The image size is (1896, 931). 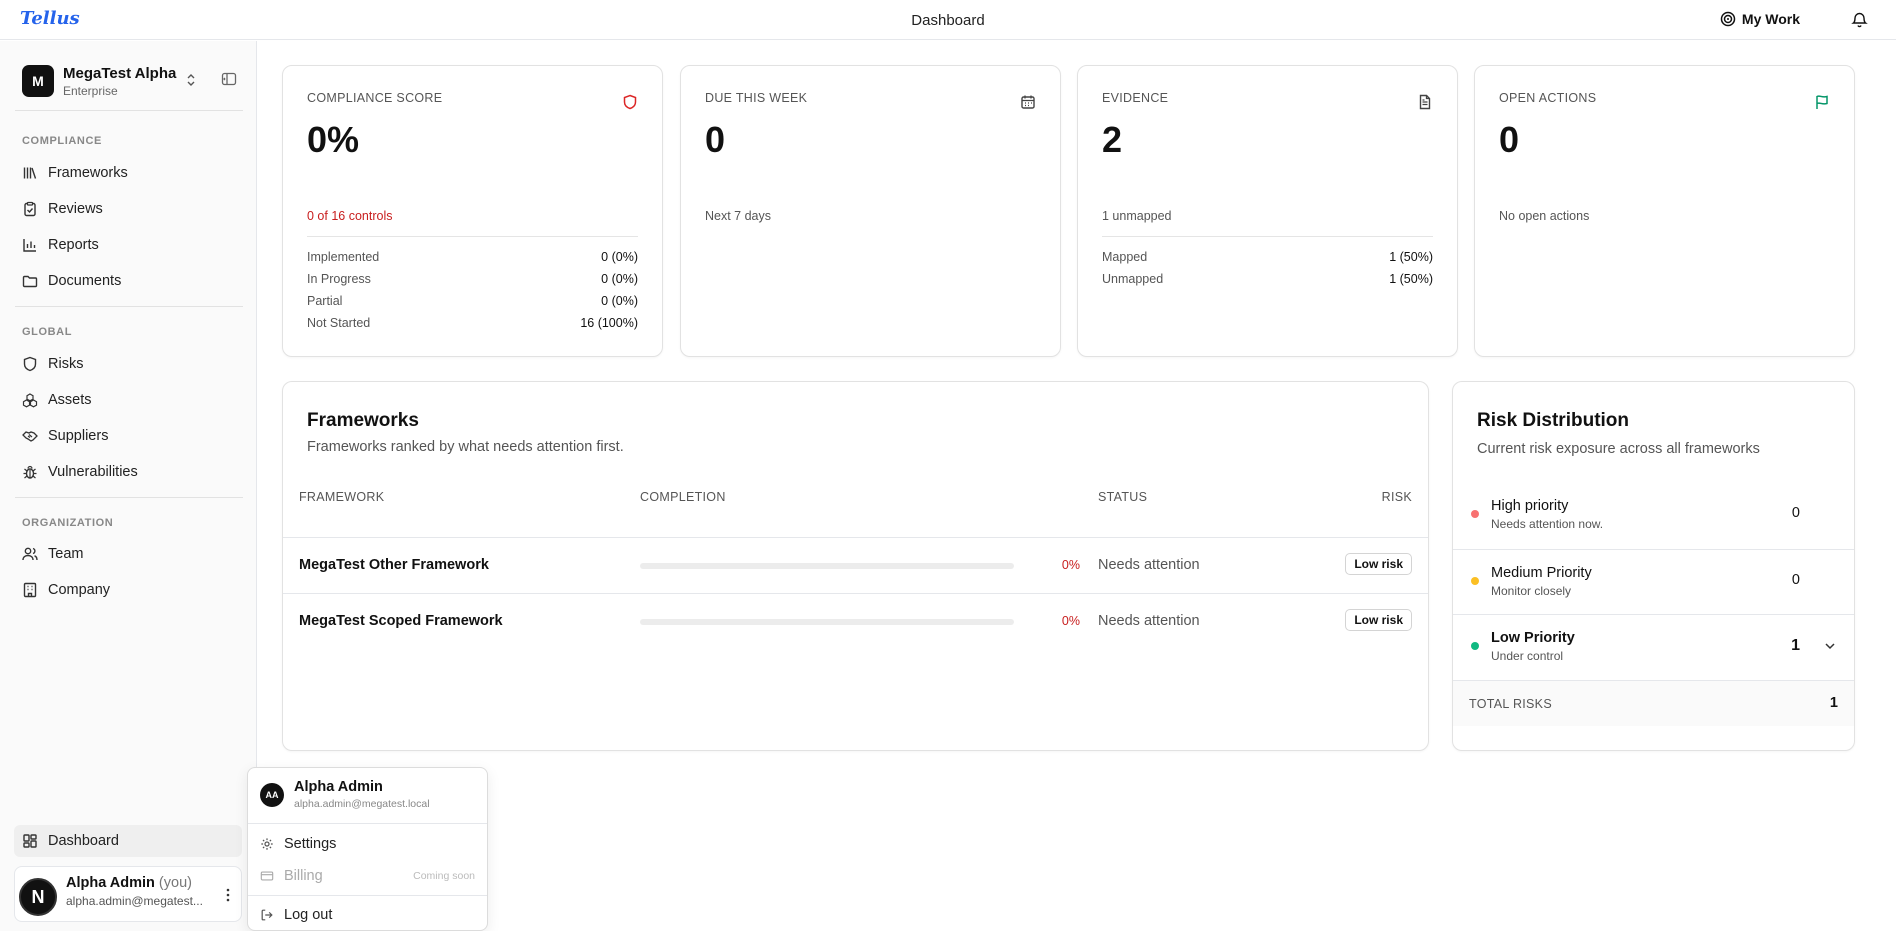 I want to click on dashboard-icon, so click(x=30, y=841).